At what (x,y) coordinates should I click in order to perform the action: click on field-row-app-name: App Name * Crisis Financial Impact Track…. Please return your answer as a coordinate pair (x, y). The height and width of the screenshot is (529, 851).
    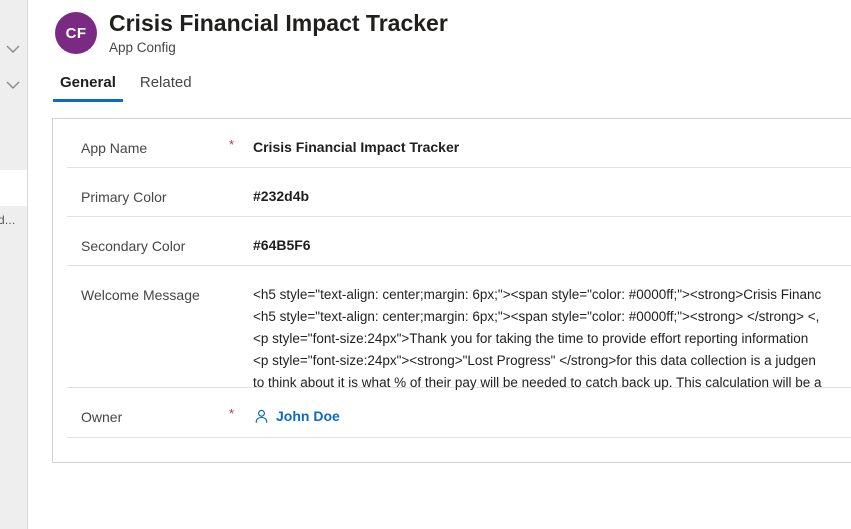
    Looking at the image, I should click on (459, 143).